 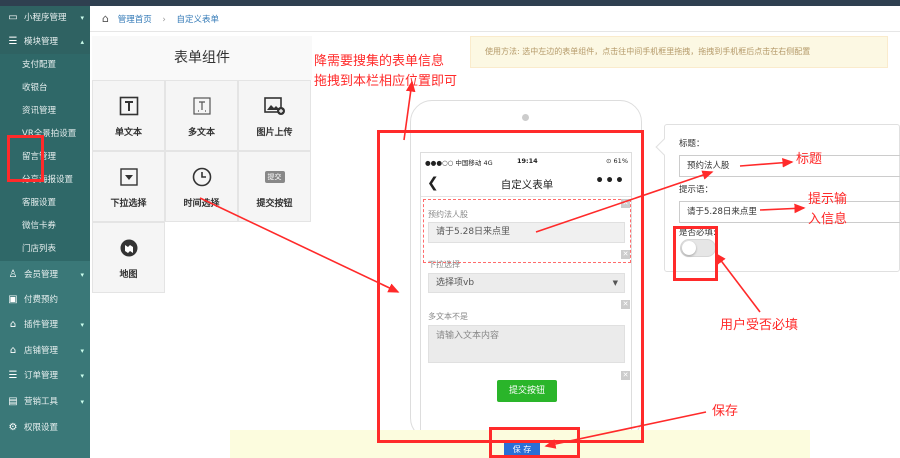 I want to click on breadcrumb-home-link: 管理首页, so click(x=135, y=20).